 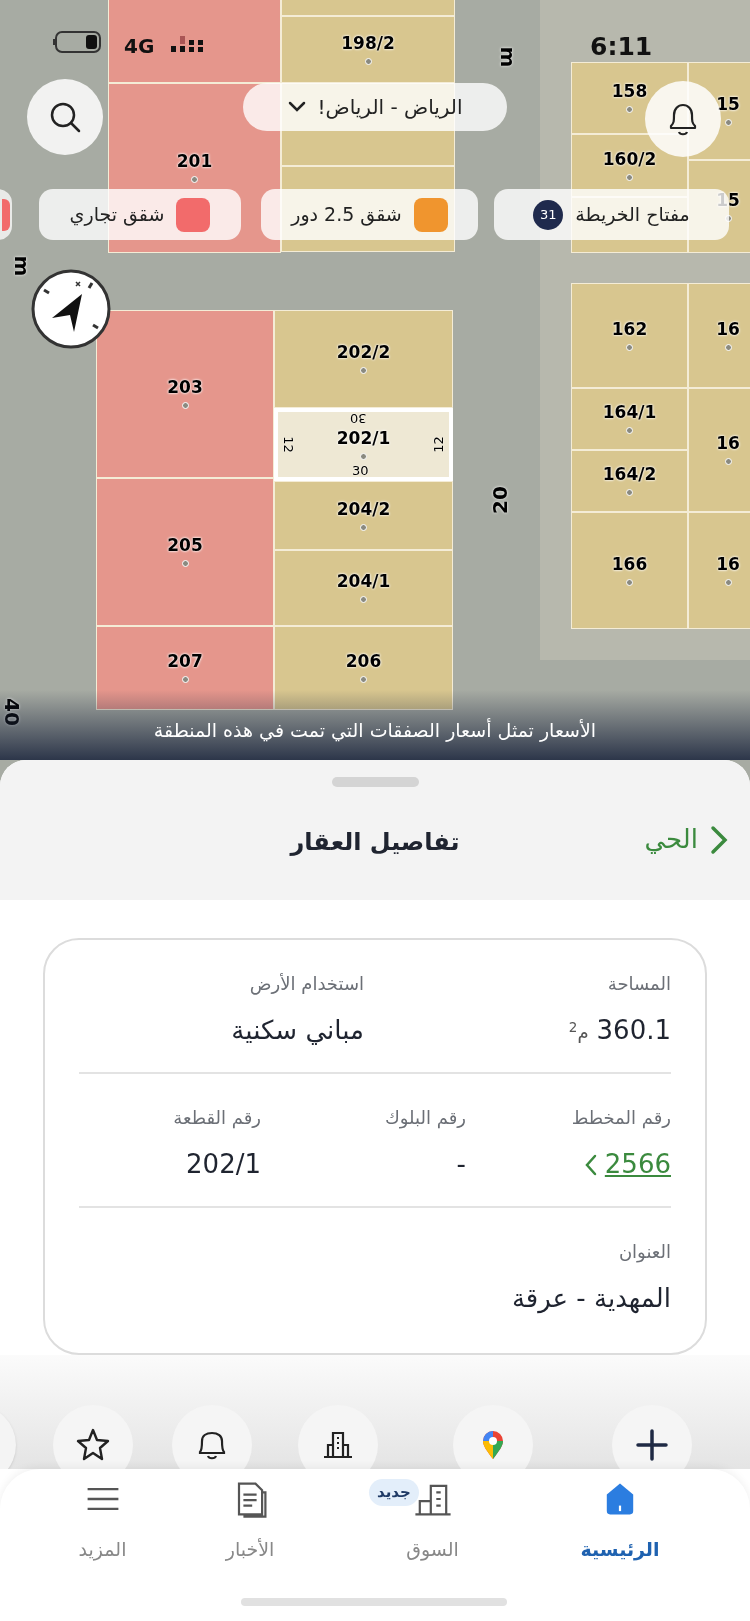 What do you see at coordinates (368, 43) in the screenshot?
I see `plot-number: 198/2` at bounding box center [368, 43].